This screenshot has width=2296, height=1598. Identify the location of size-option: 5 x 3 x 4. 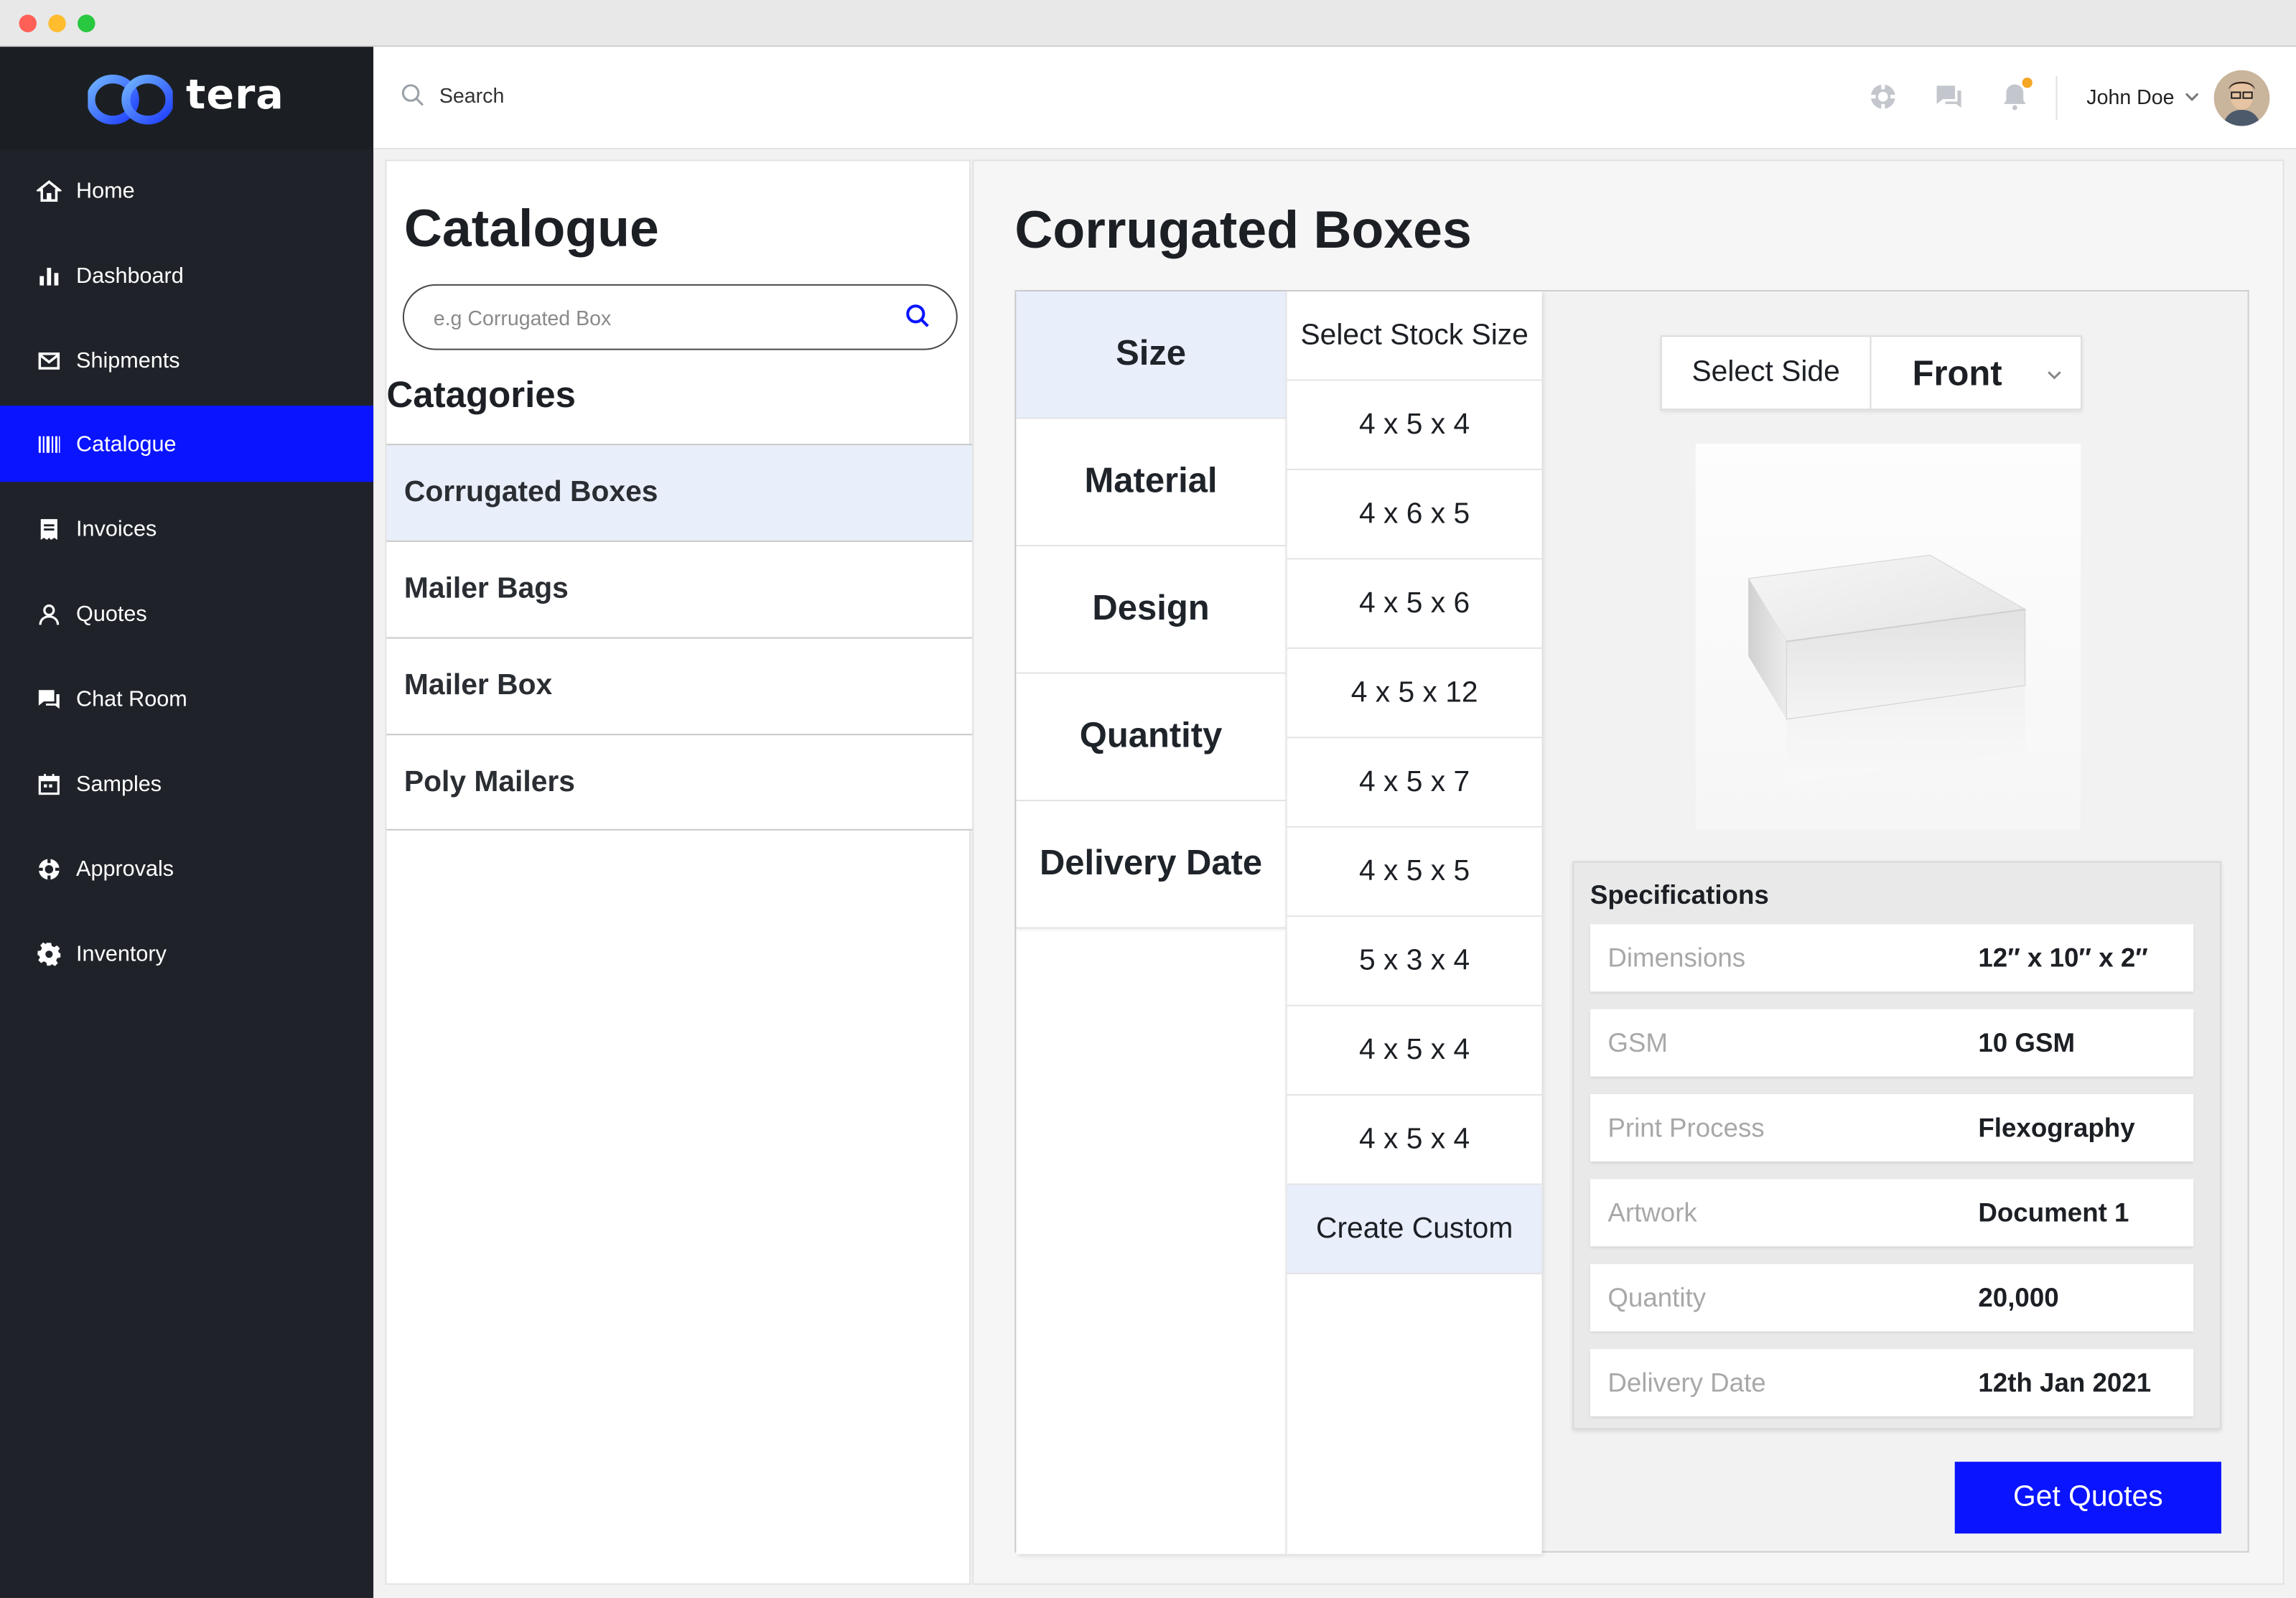
(1414, 961).